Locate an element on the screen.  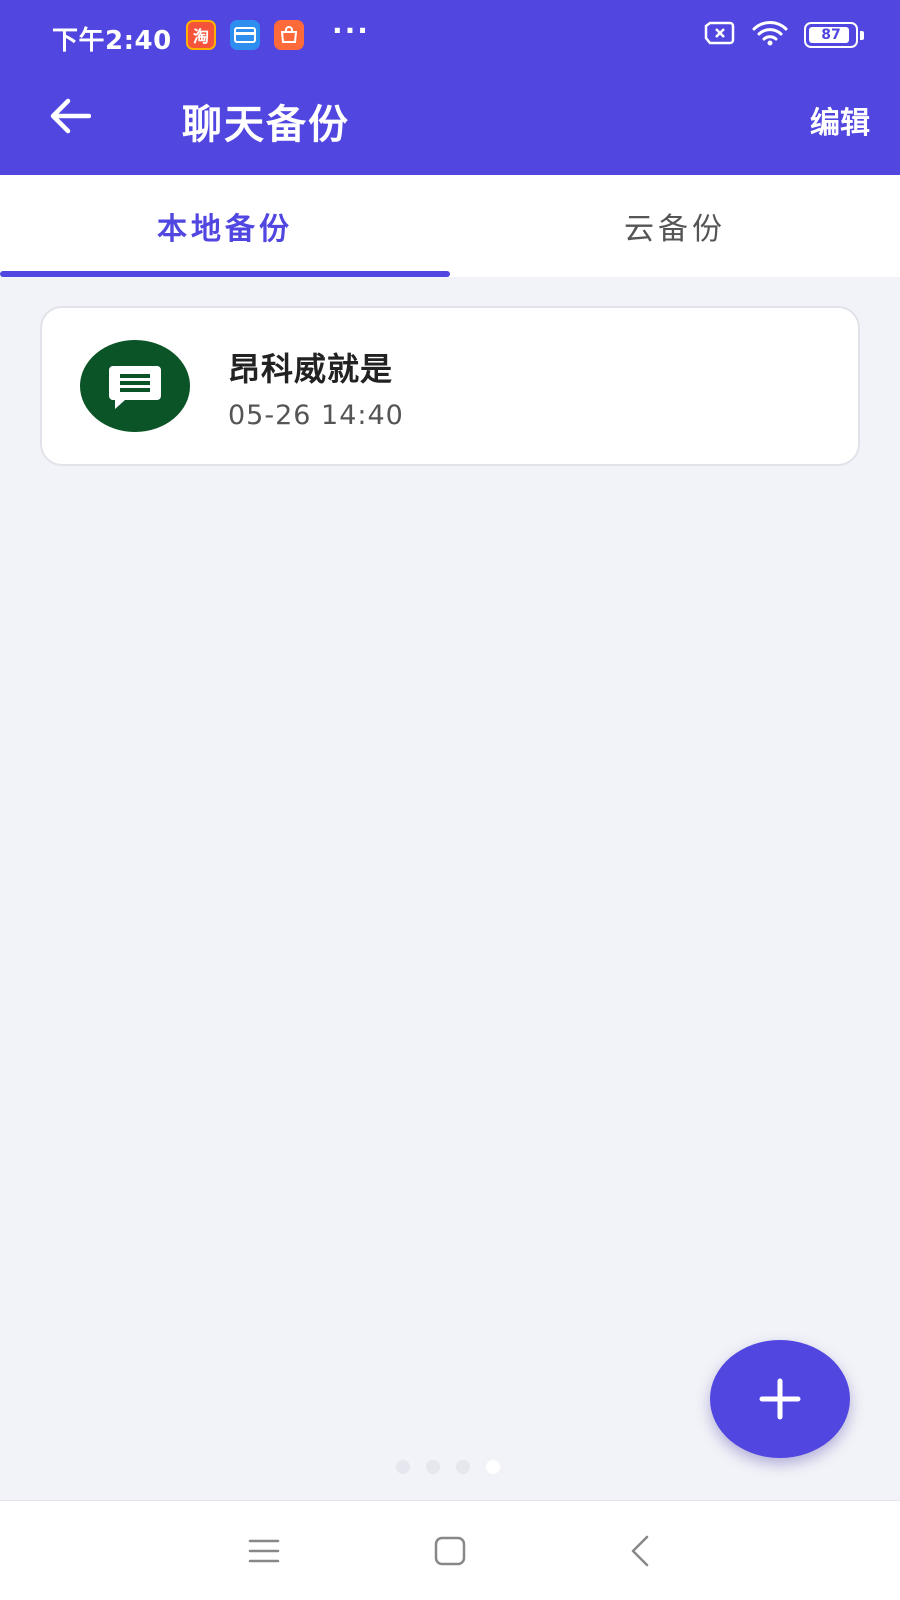
page-title: 聊天备份 is located at coordinates (266, 125).